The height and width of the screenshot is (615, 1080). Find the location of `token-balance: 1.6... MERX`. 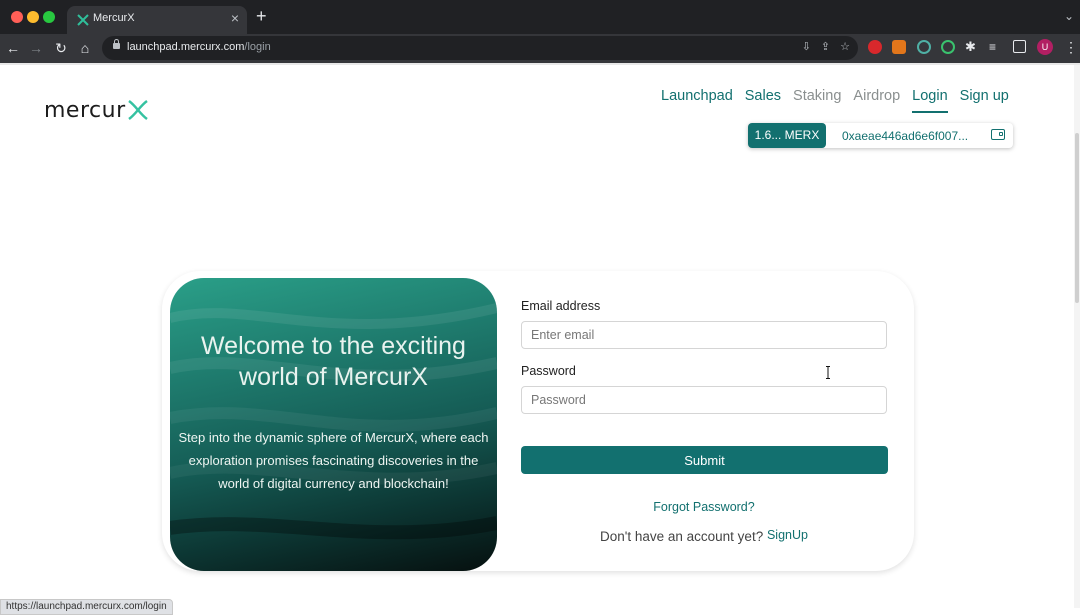

token-balance: 1.6... MERX is located at coordinates (787, 135).